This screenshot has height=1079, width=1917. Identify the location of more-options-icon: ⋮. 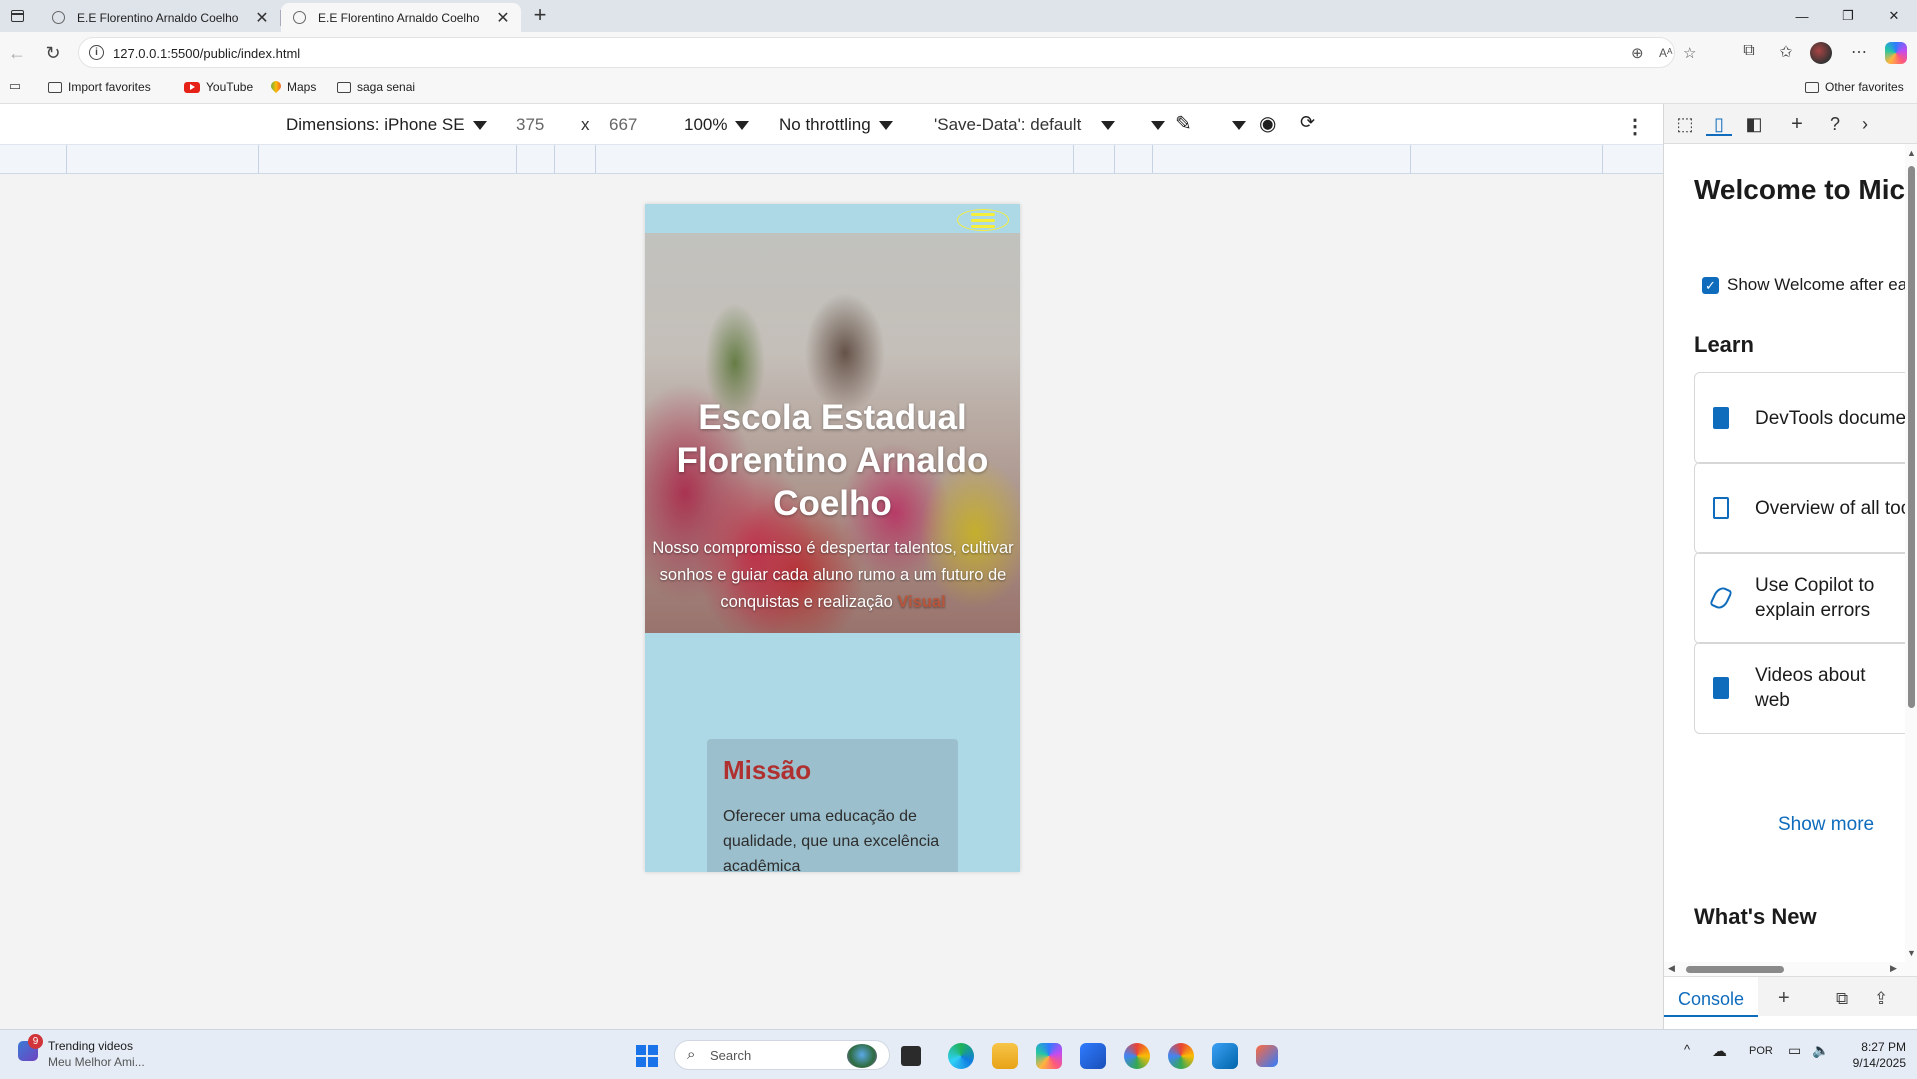
(1635, 126).